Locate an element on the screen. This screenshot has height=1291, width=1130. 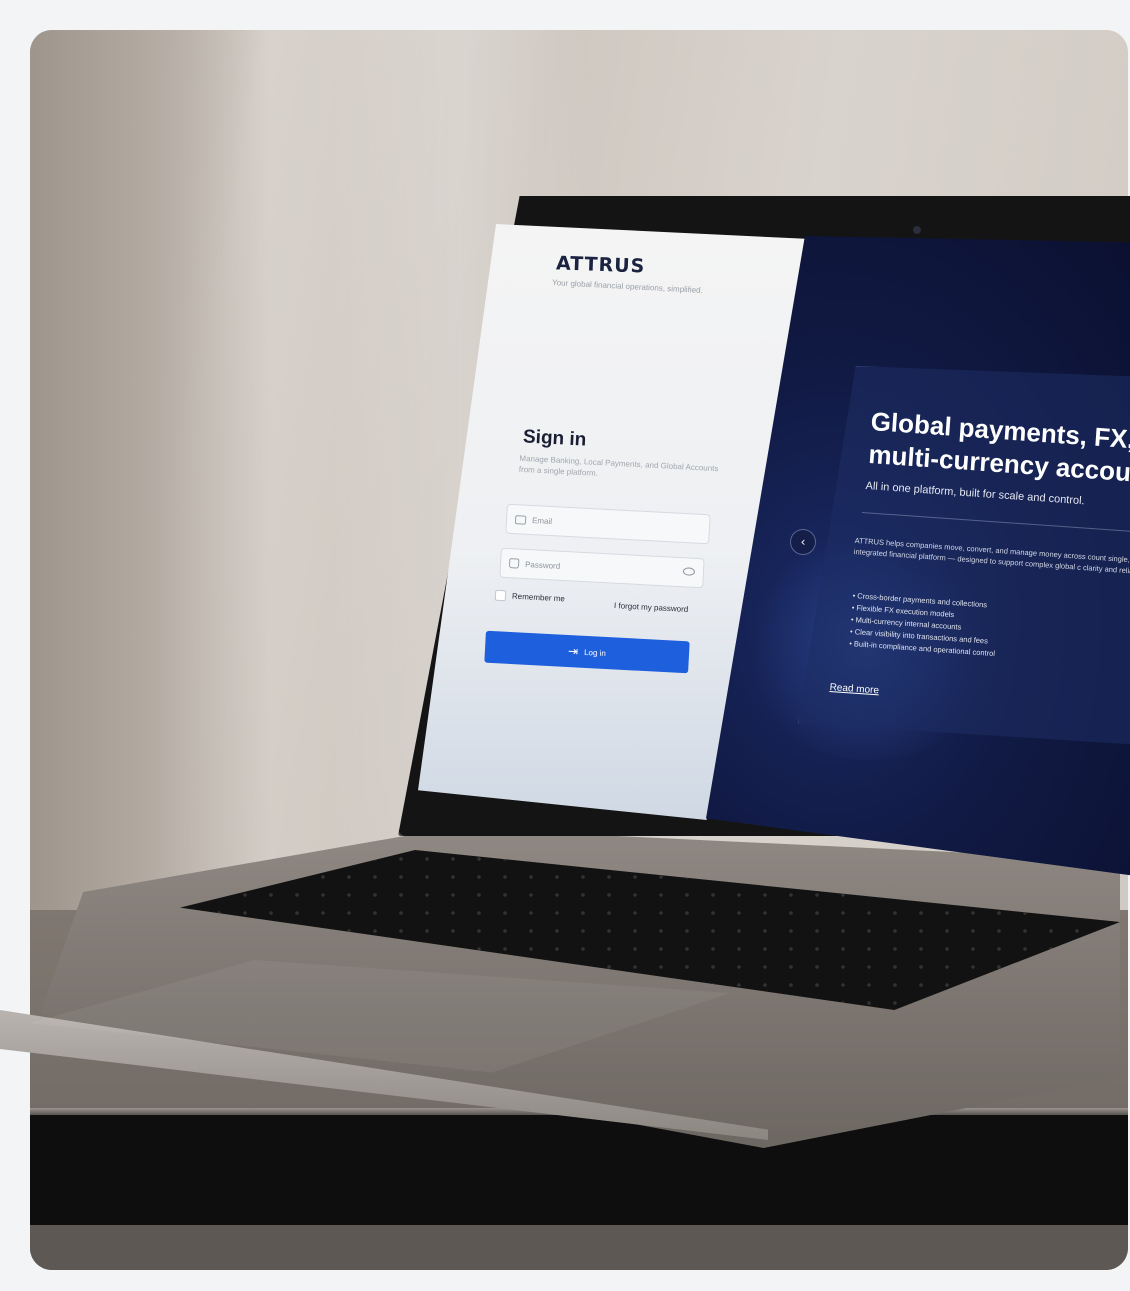
table-edge is located at coordinates (579, 1170).